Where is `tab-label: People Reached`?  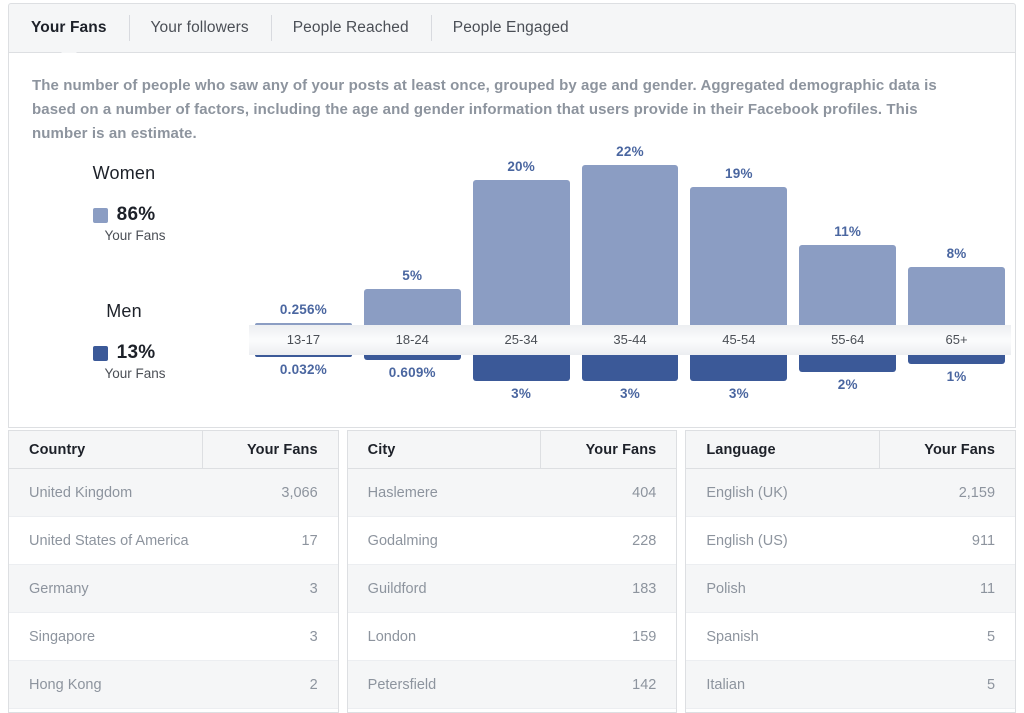
tab-label: People Reached is located at coordinates (350, 27).